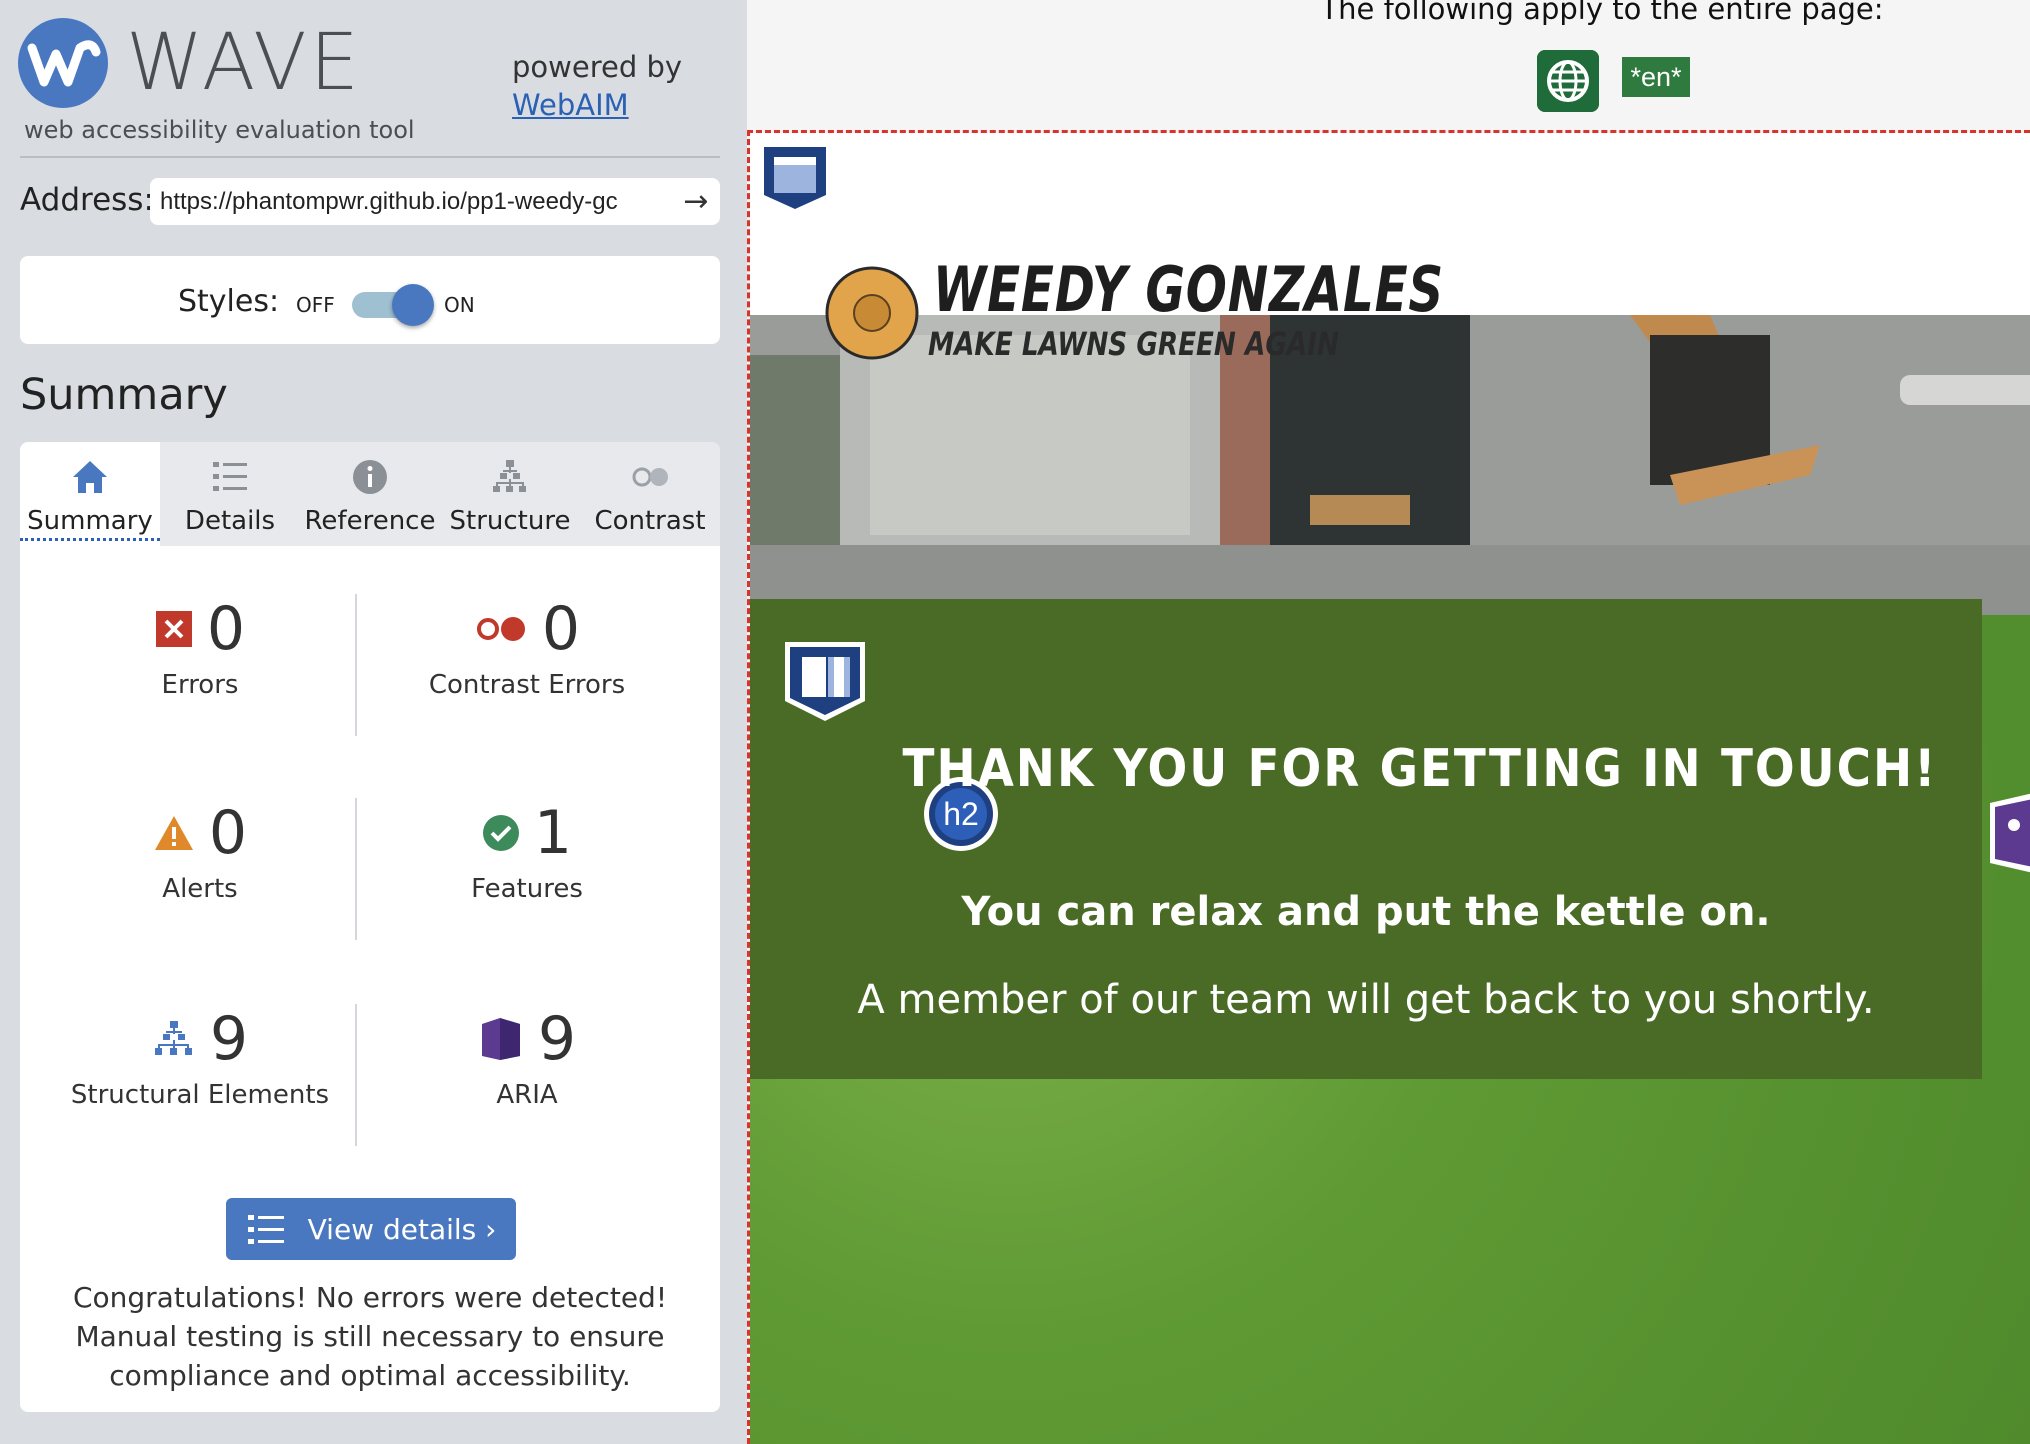 This screenshot has width=2030, height=1444. I want to click on aria-label-tag-icon, so click(2010, 833).